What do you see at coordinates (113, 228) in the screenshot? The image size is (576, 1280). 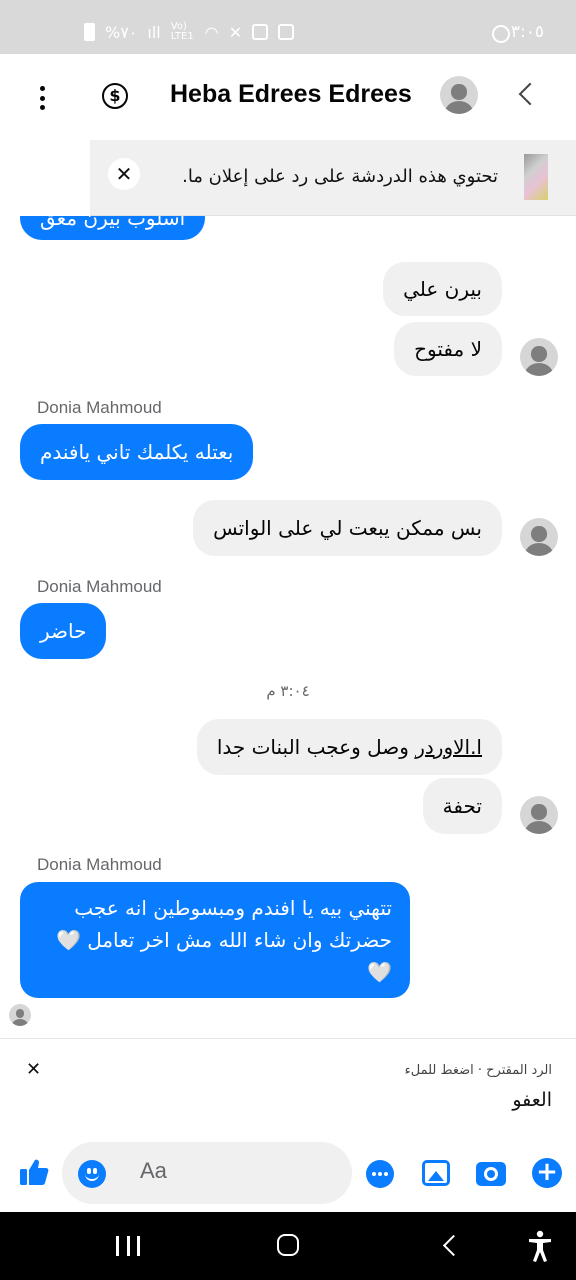 I see `message-bubble: اسلوب بيرن معق` at bounding box center [113, 228].